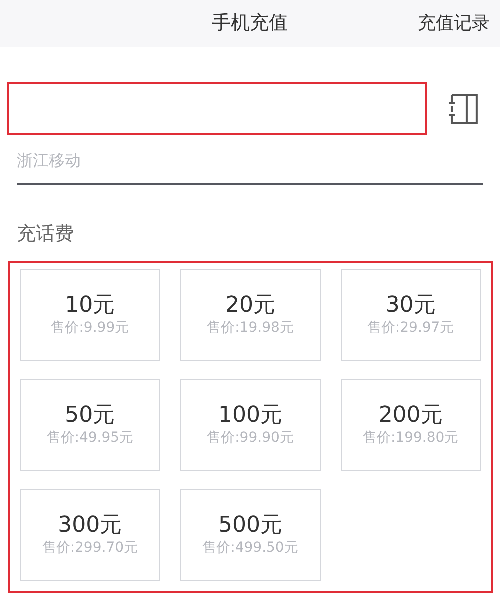 This screenshot has width=500, height=603. What do you see at coordinates (90, 424) in the screenshot?
I see `amount-option: 50元 售价:49.95元` at bounding box center [90, 424].